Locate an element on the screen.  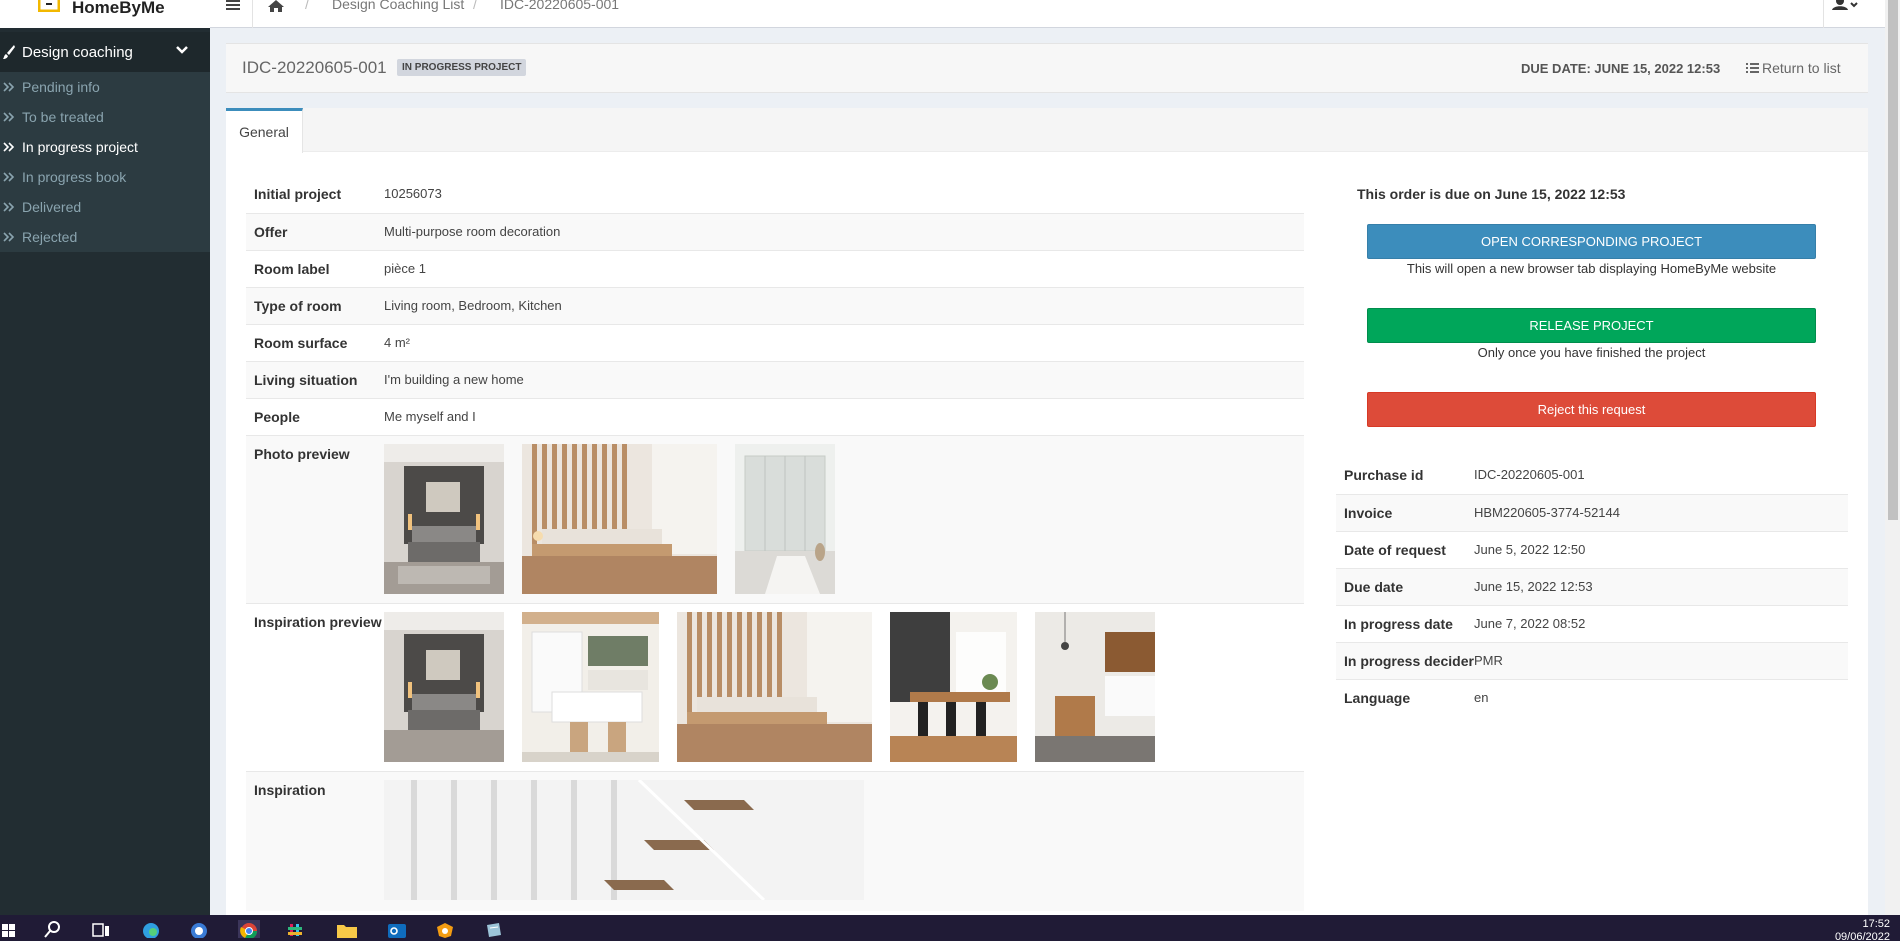
scrollbar-thumb is located at coordinates (1893, 260).